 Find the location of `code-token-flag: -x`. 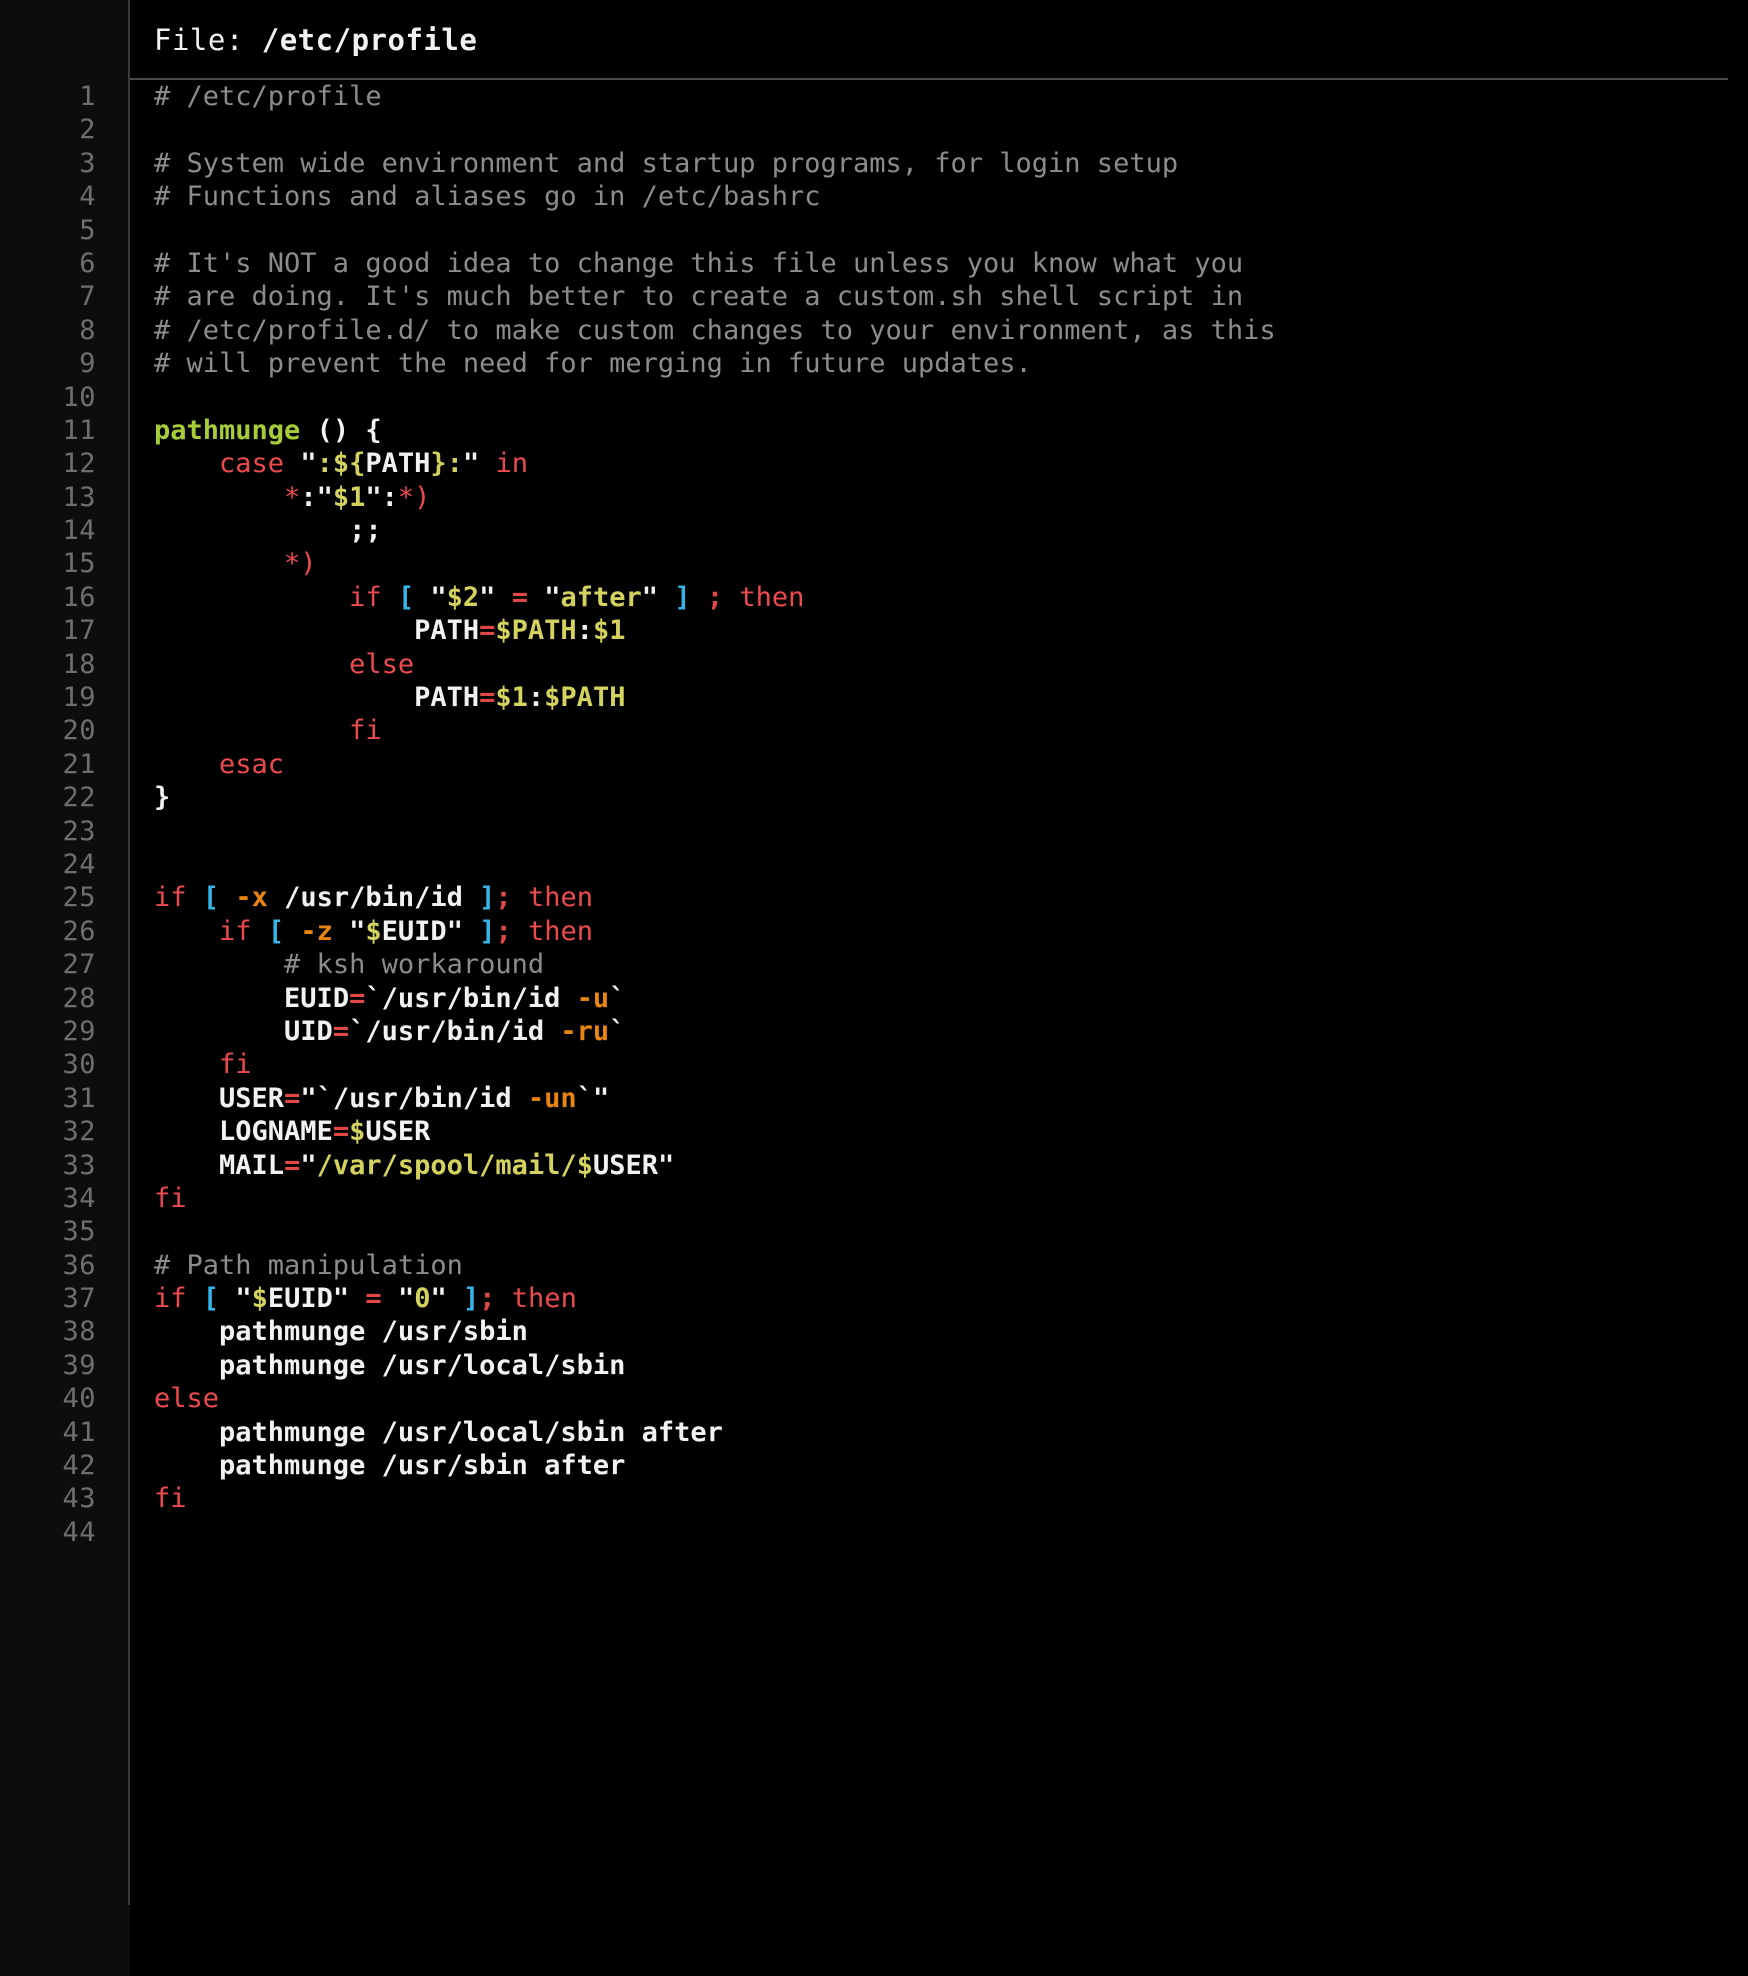

code-token-flag: -x is located at coordinates (251, 898).